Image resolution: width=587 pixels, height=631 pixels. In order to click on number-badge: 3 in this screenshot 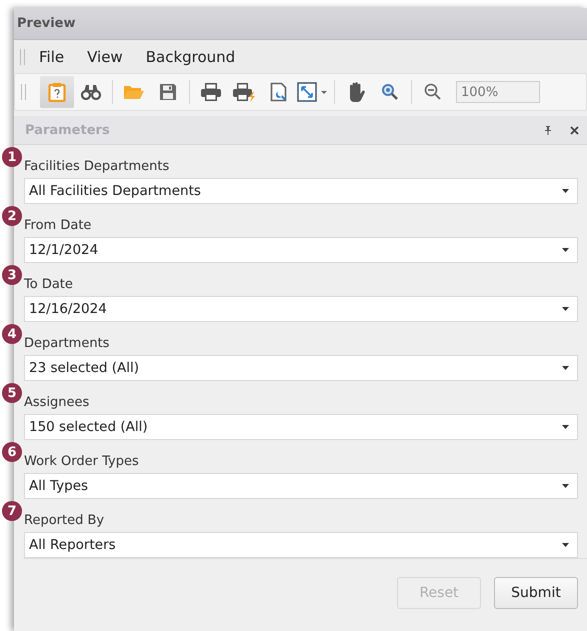, I will do `click(12, 275)`.